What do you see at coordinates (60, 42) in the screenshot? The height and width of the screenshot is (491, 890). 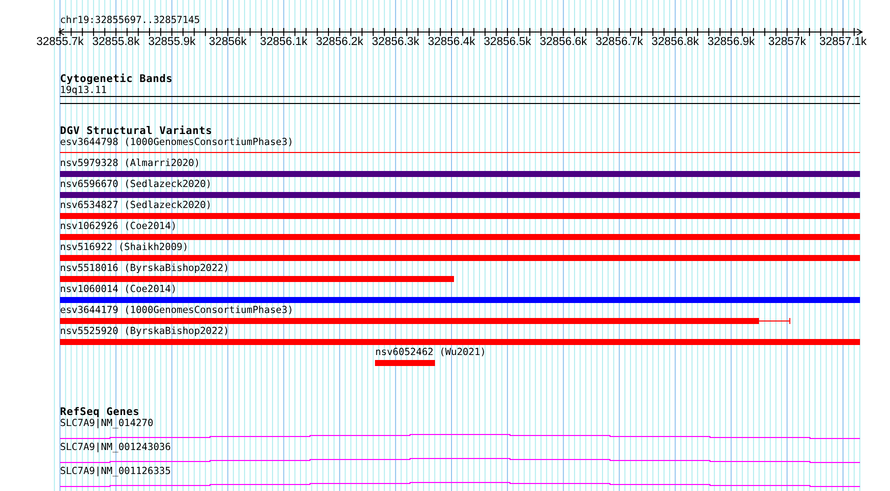 I see `ruler-label: 32855.7k` at bounding box center [60, 42].